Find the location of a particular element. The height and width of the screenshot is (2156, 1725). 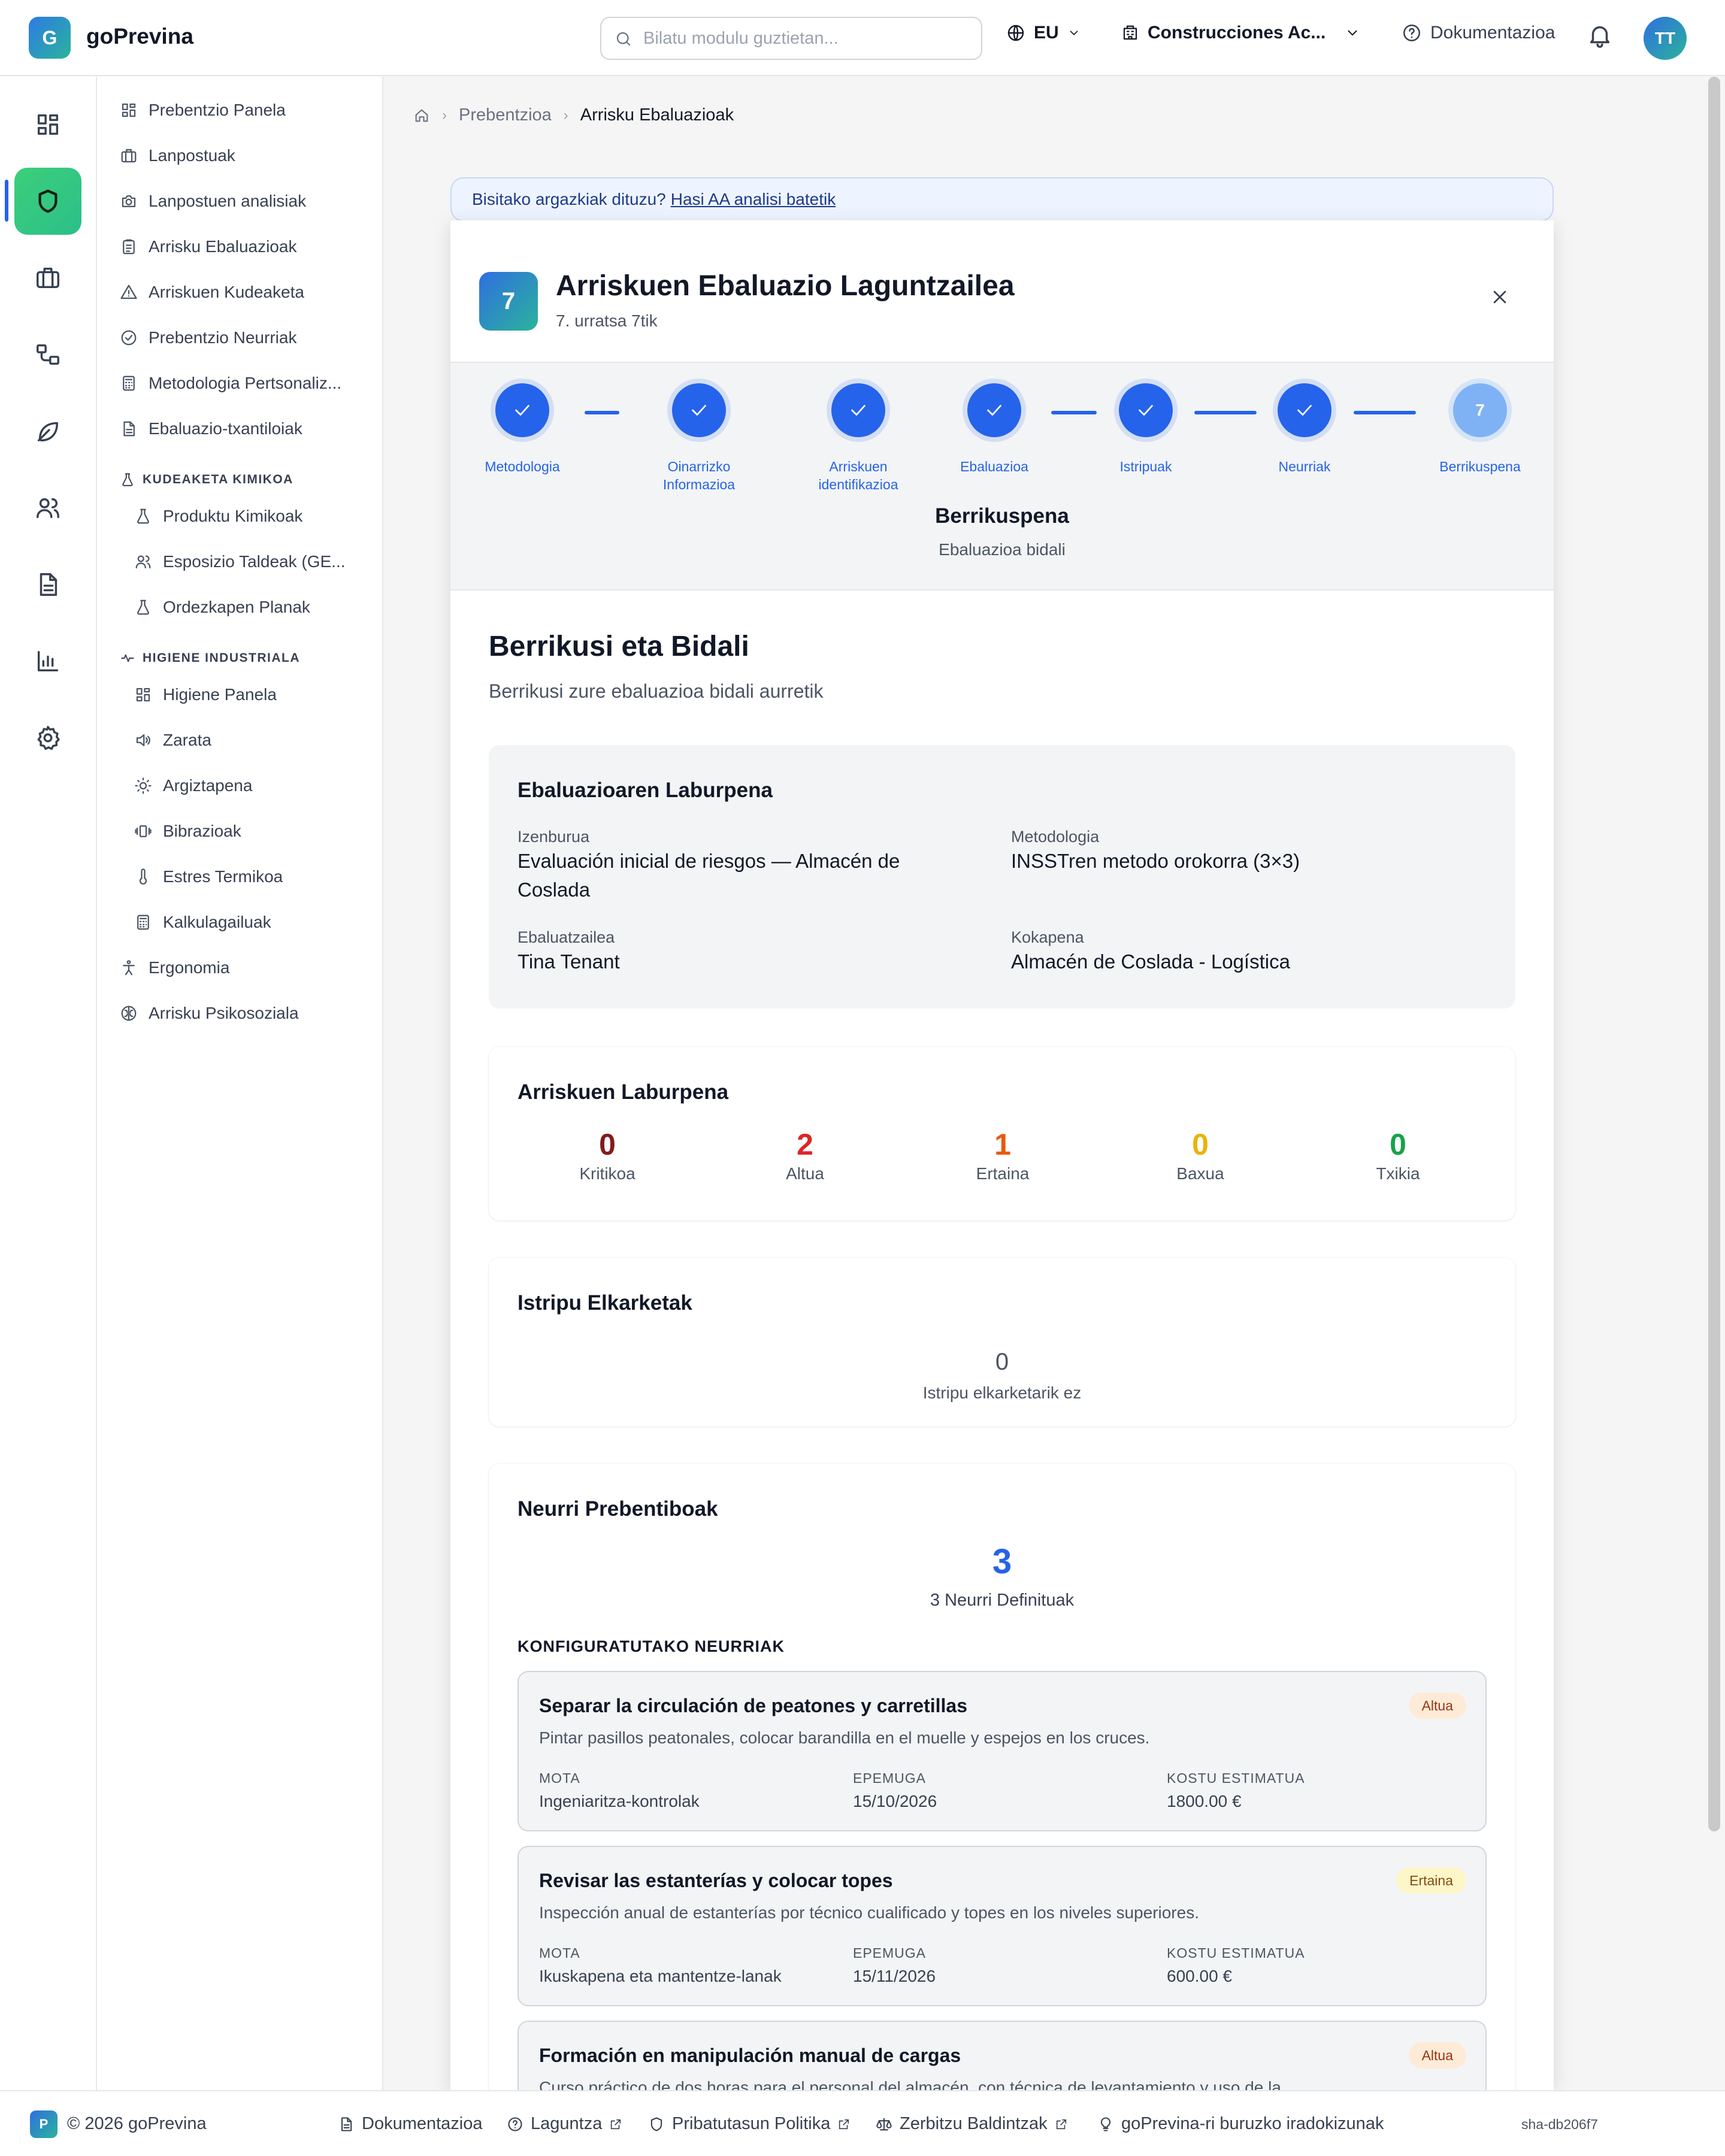

footer-suggestions-link: goPrevina-ri buruzko iradokizunak is located at coordinates (1240, 2124).